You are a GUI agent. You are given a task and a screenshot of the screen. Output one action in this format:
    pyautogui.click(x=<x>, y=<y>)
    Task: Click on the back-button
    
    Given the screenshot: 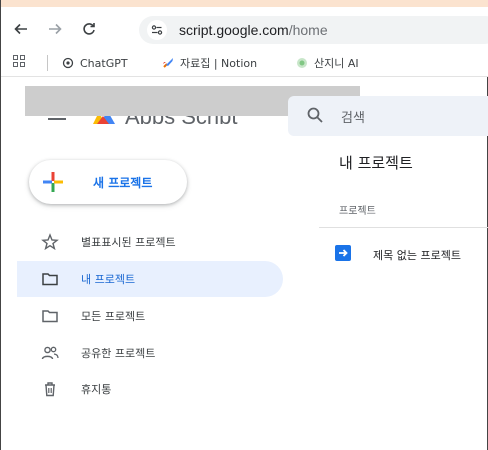 What is the action you would take?
    pyautogui.click(x=21, y=29)
    